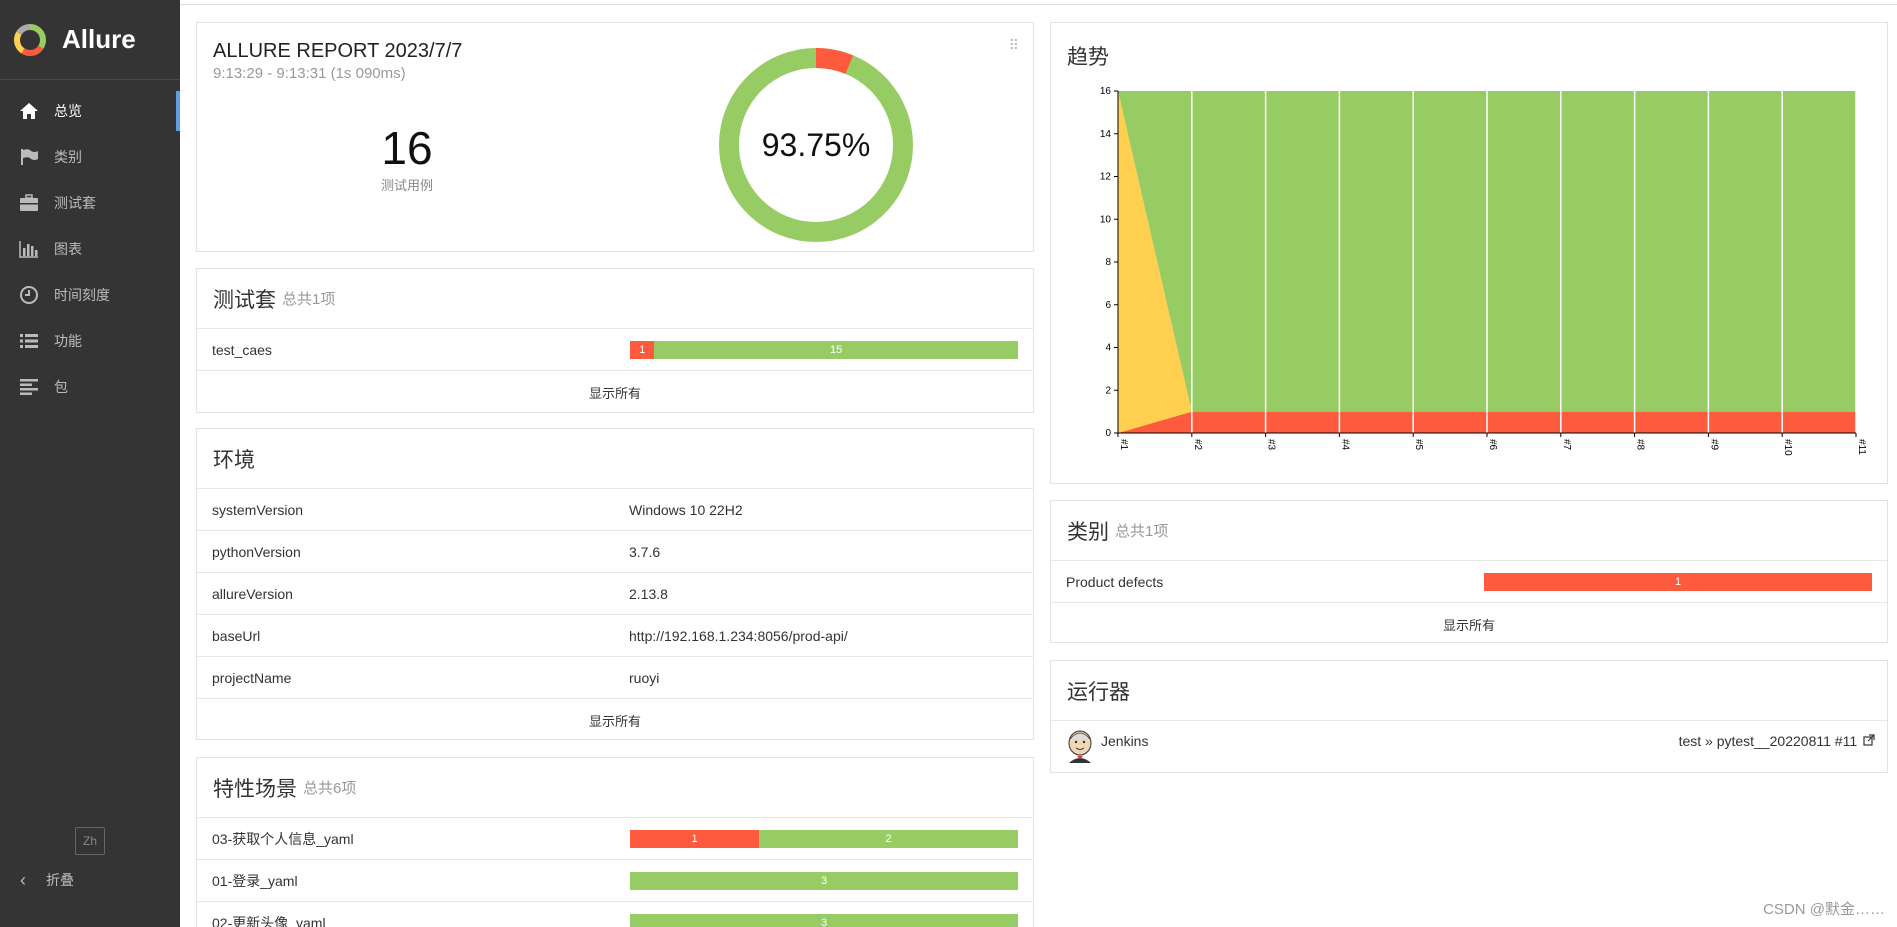  Describe the element at coordinates (255, 880) in the screenshot. I see `feature-name: 01-登录_yaml` at that location.